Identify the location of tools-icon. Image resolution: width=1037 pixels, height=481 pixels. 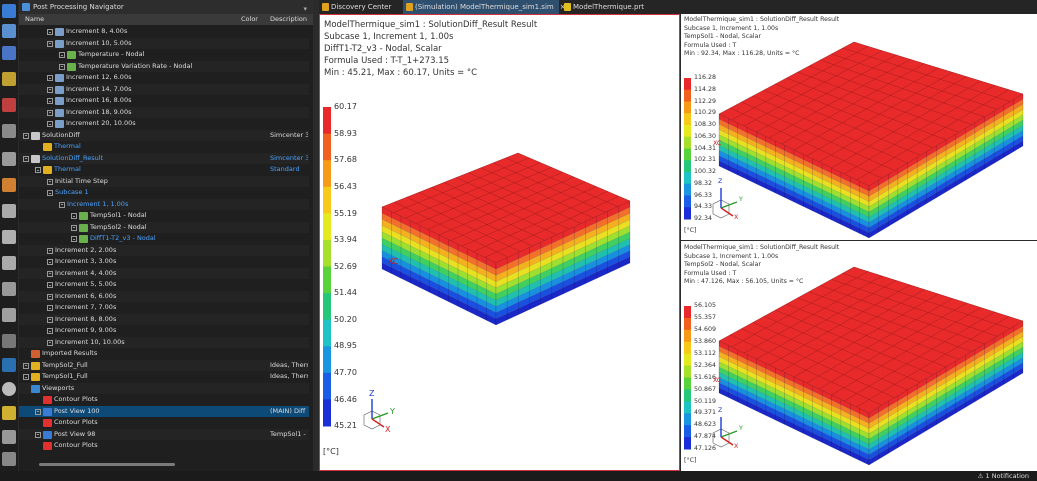
(9, 315).